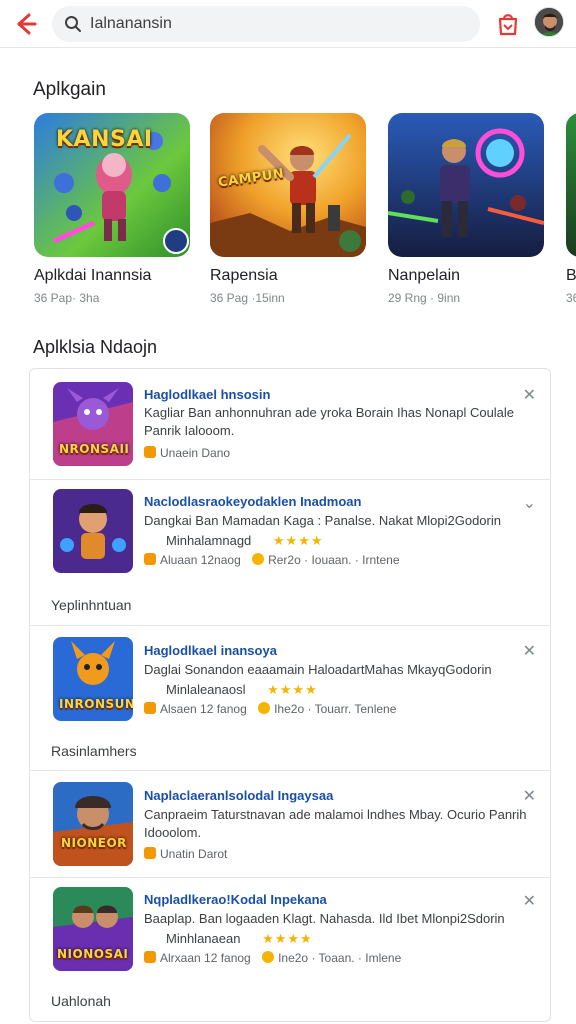 The image size is (576, 1024). I want to click on app-thumbnail, so click(93, 531).